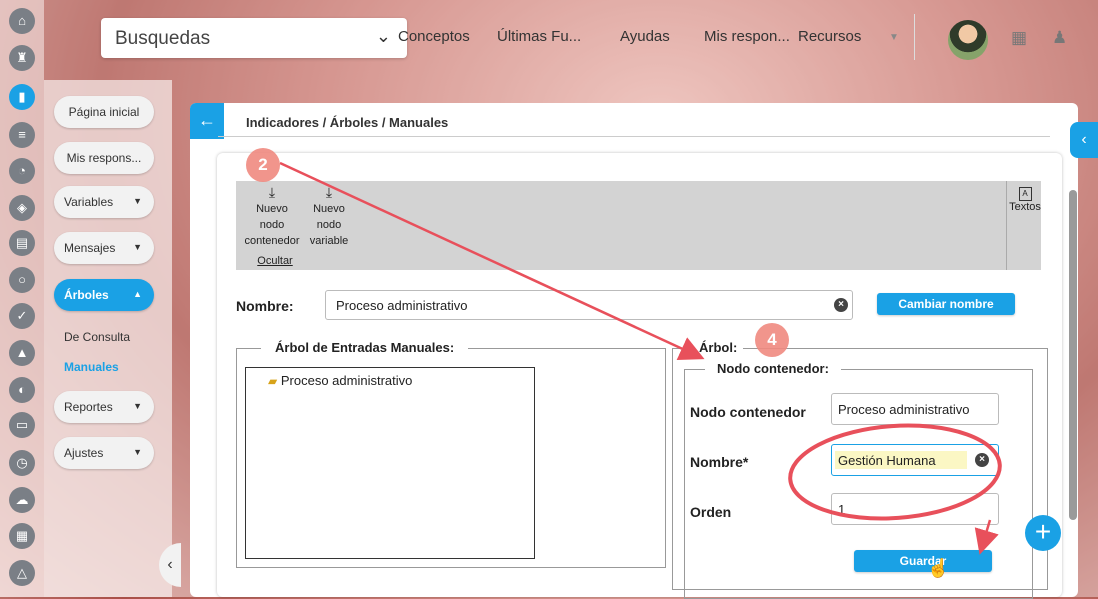 This screenshot has width=1098, height=599. Describe the element at coordinates (1059, 38) in the screenshot. I see `bell-icon: ♟` at that location.